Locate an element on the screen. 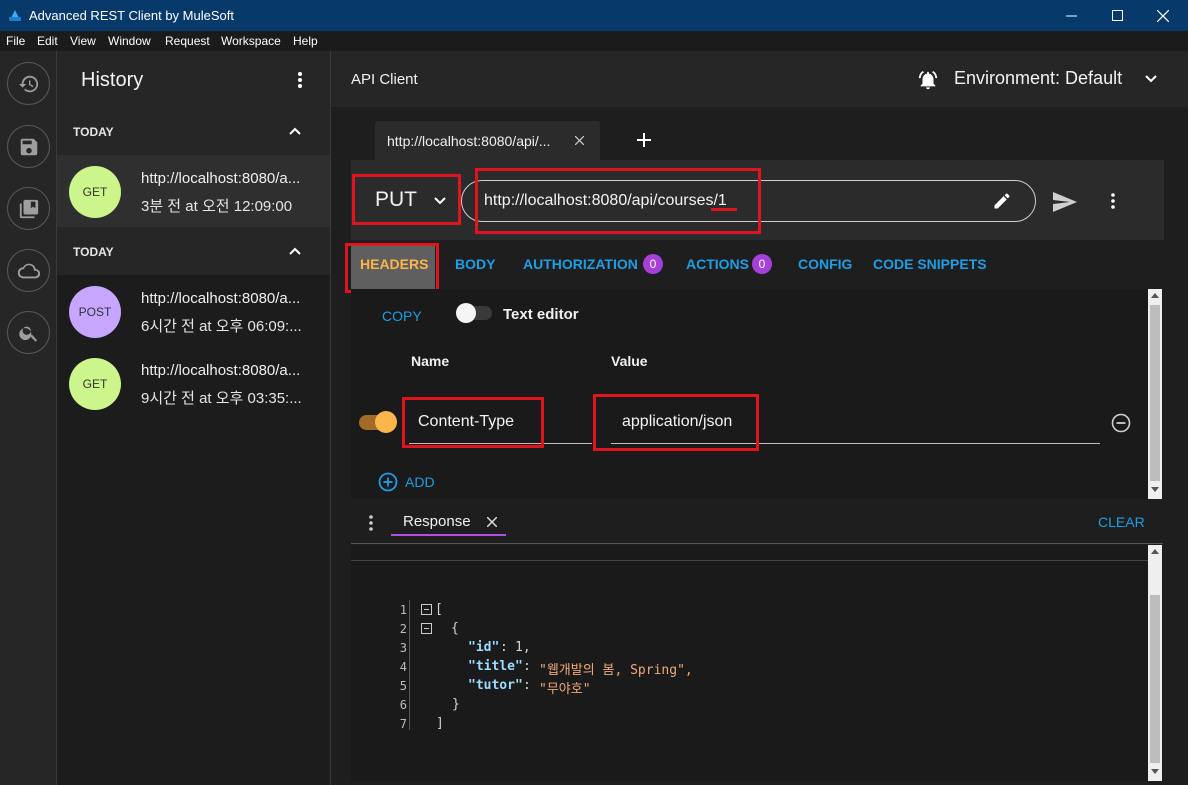 The image size is (1188, 785). minimize-button is located at coordinates (1071, 15).